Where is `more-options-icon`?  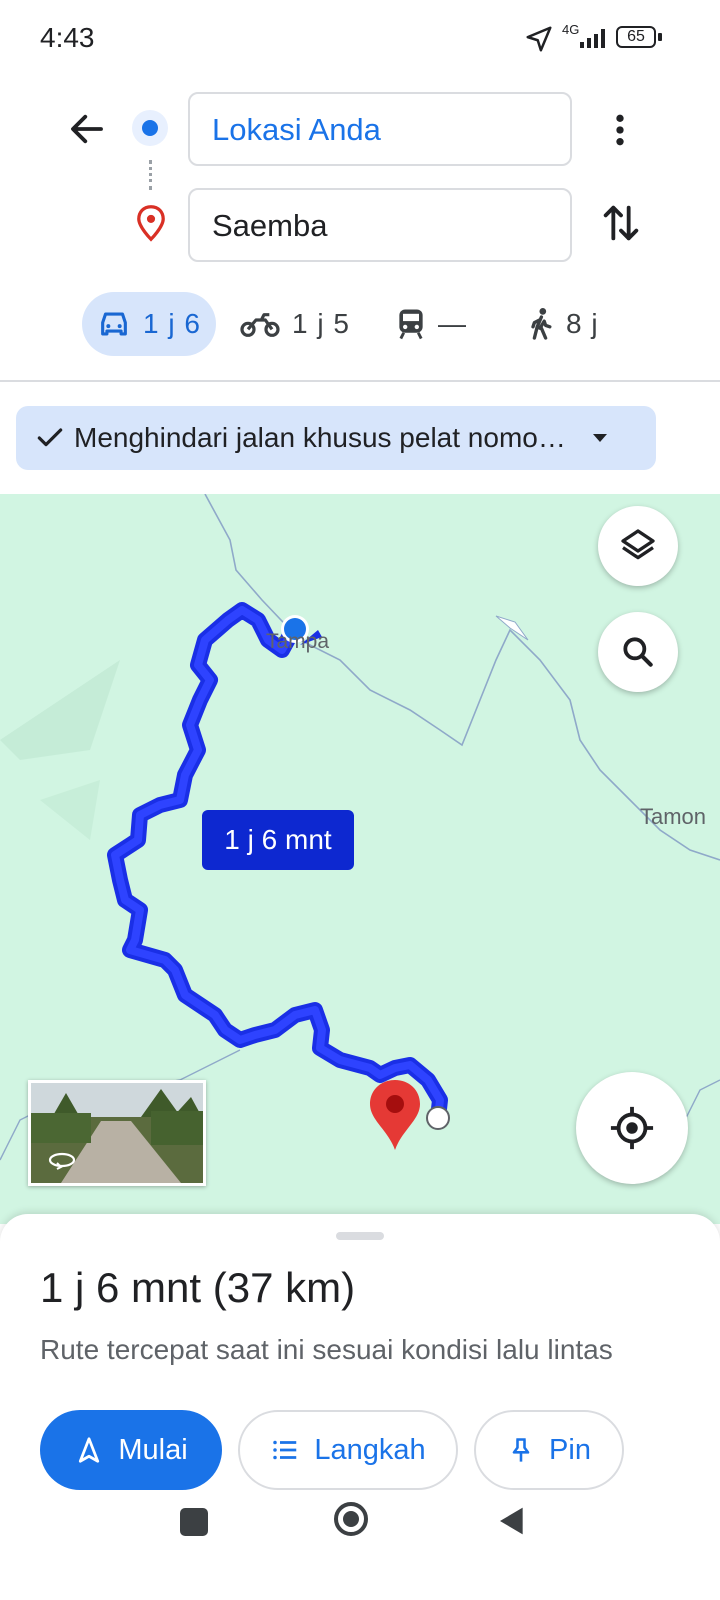 more-options-icon is located at coordinates (620, 130).